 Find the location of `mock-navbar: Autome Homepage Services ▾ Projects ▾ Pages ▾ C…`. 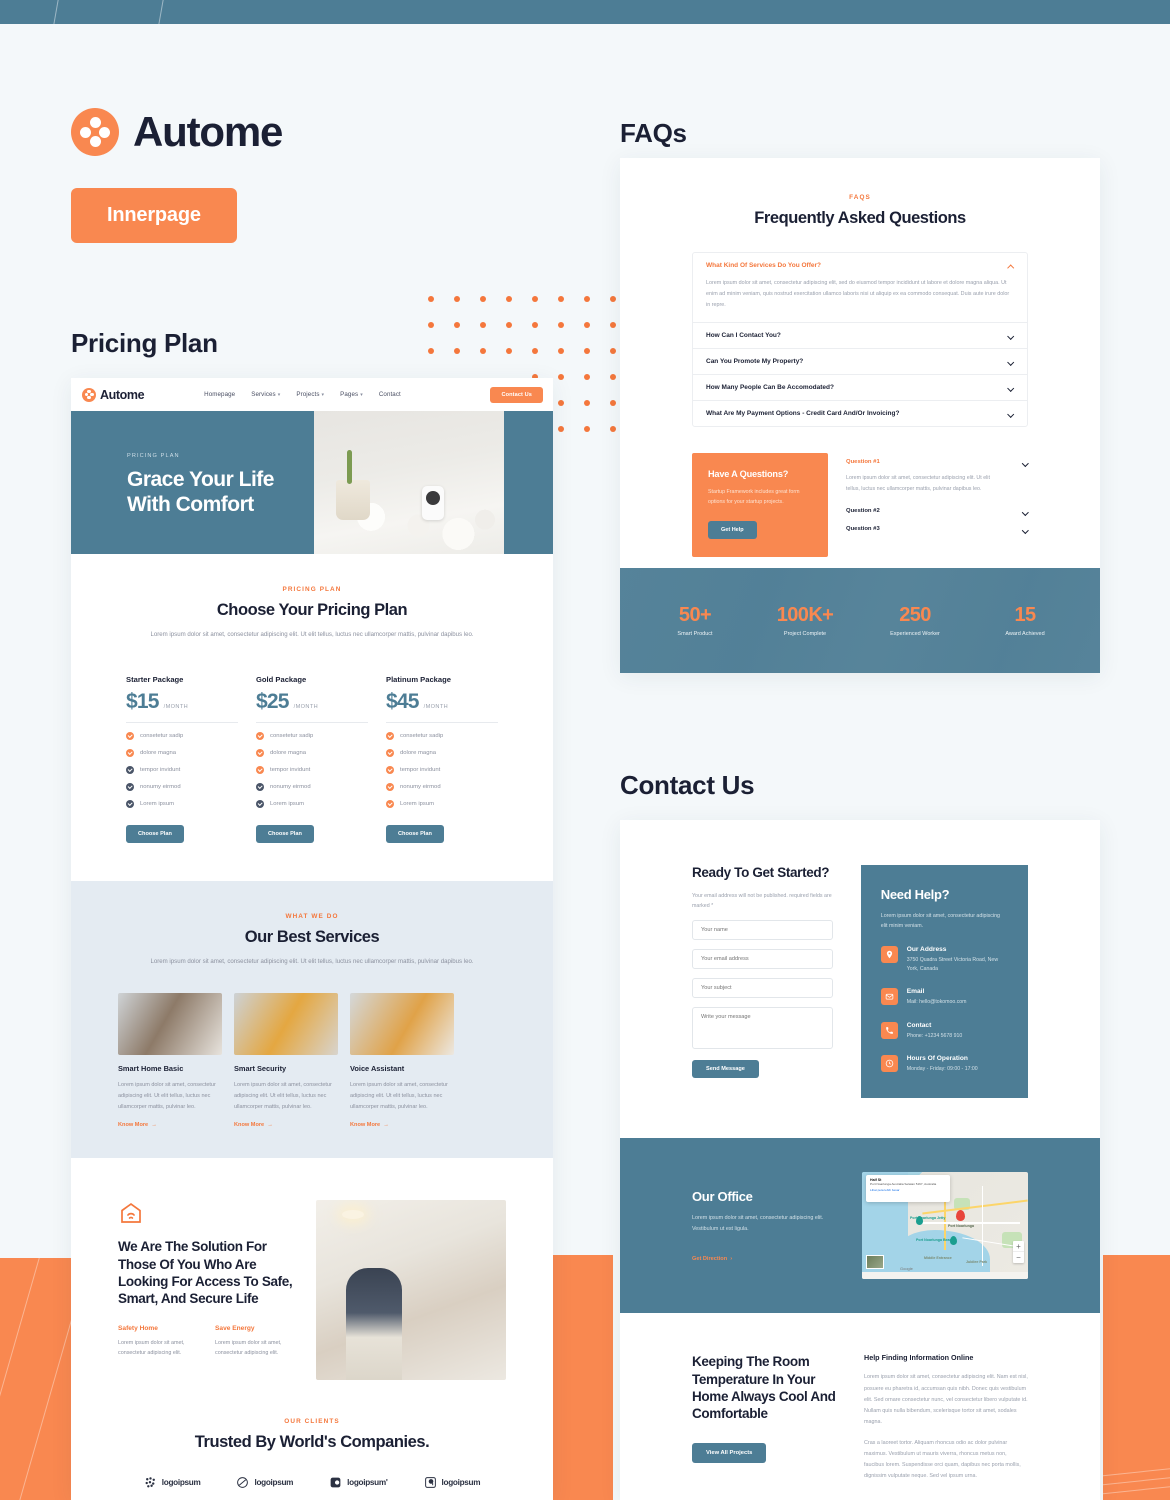

mock-navbar: Autome Homepage Services ▾ Projects ▾ Pages ▾ C… is located at coordinates (312, 394).